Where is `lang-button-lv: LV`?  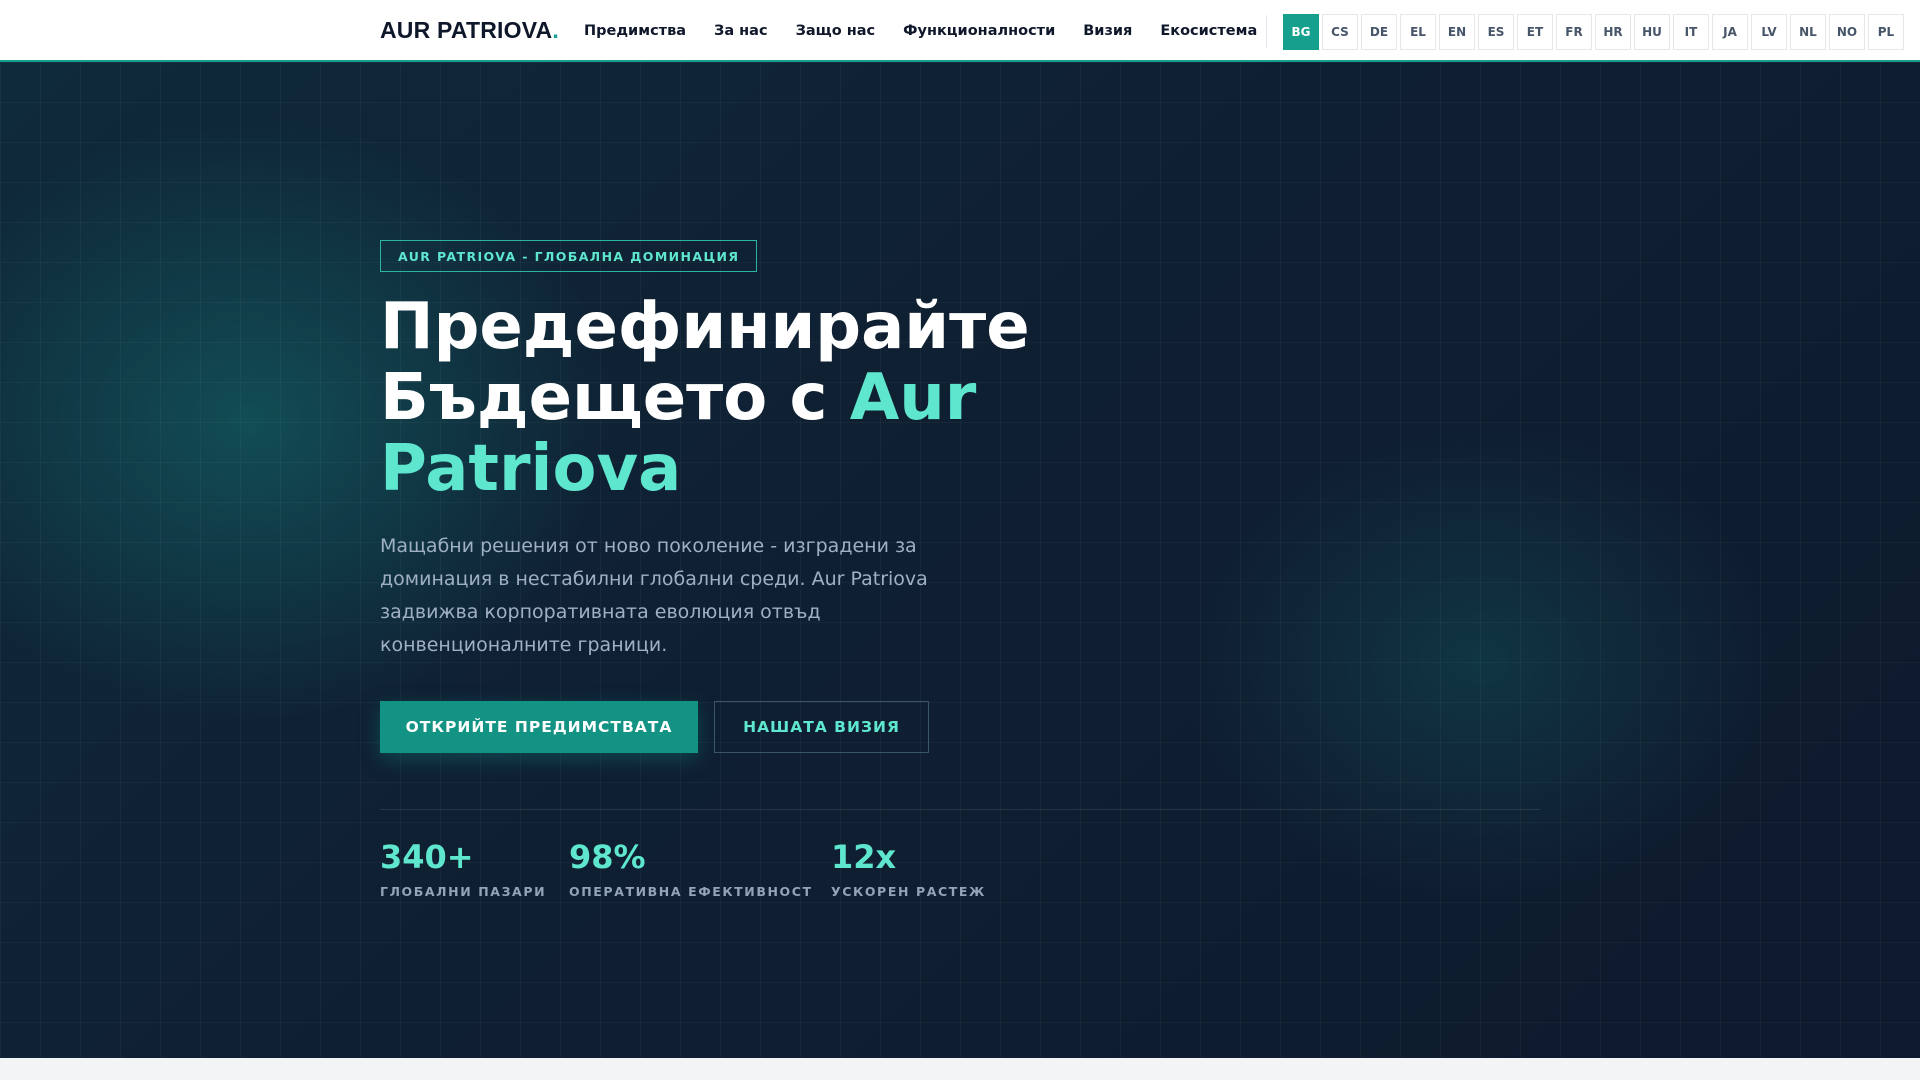
lang-button-lv: LV is located at coordinates (1769, 32).